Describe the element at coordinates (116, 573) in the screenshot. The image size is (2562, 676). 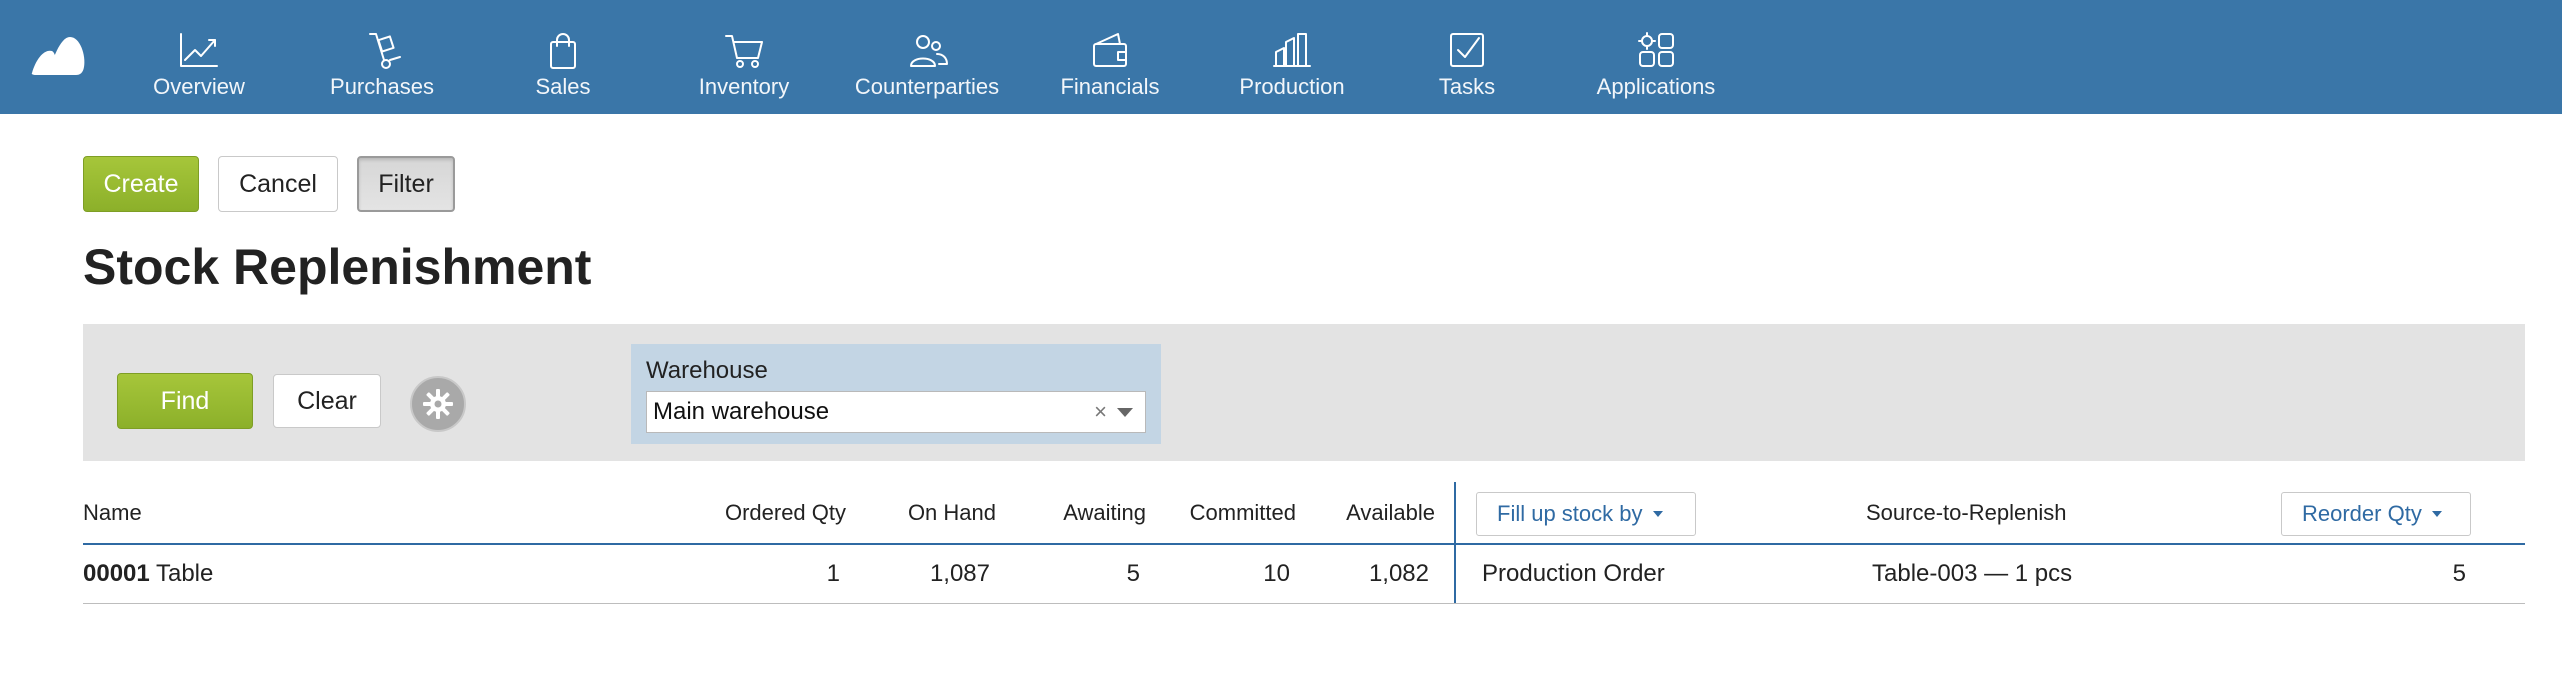
I see `item-code: 00001` at that location.